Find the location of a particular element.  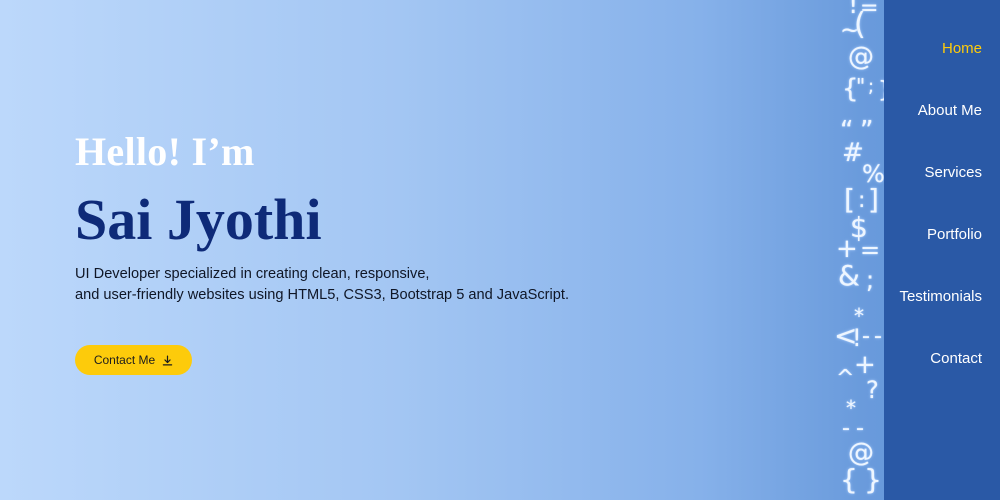

nav-item-about-me: About Me is located at coordinates (950, 110).